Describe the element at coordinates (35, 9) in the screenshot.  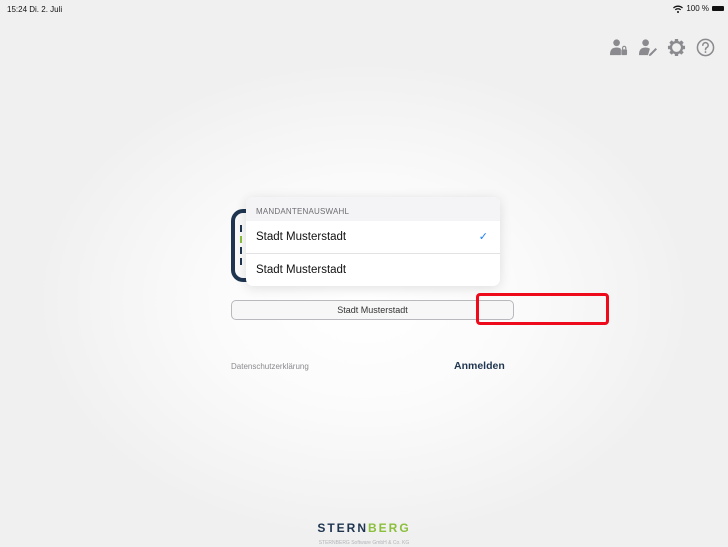
I see `status-time: 15:24 Di. 2. Juli` at that location.